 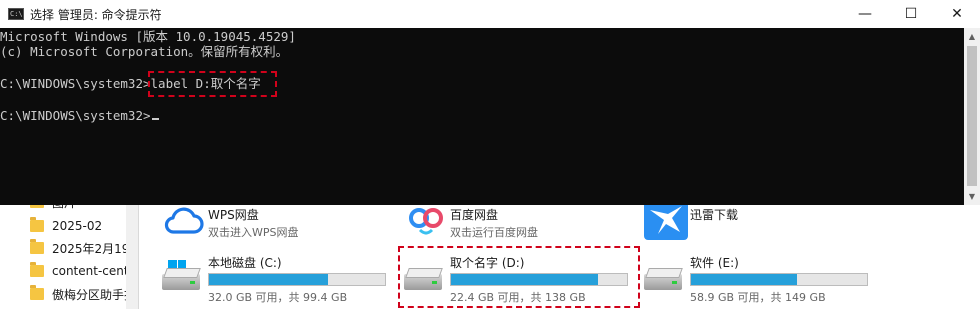 I want to click on scroll-thumb, so click(x=972, y=116).